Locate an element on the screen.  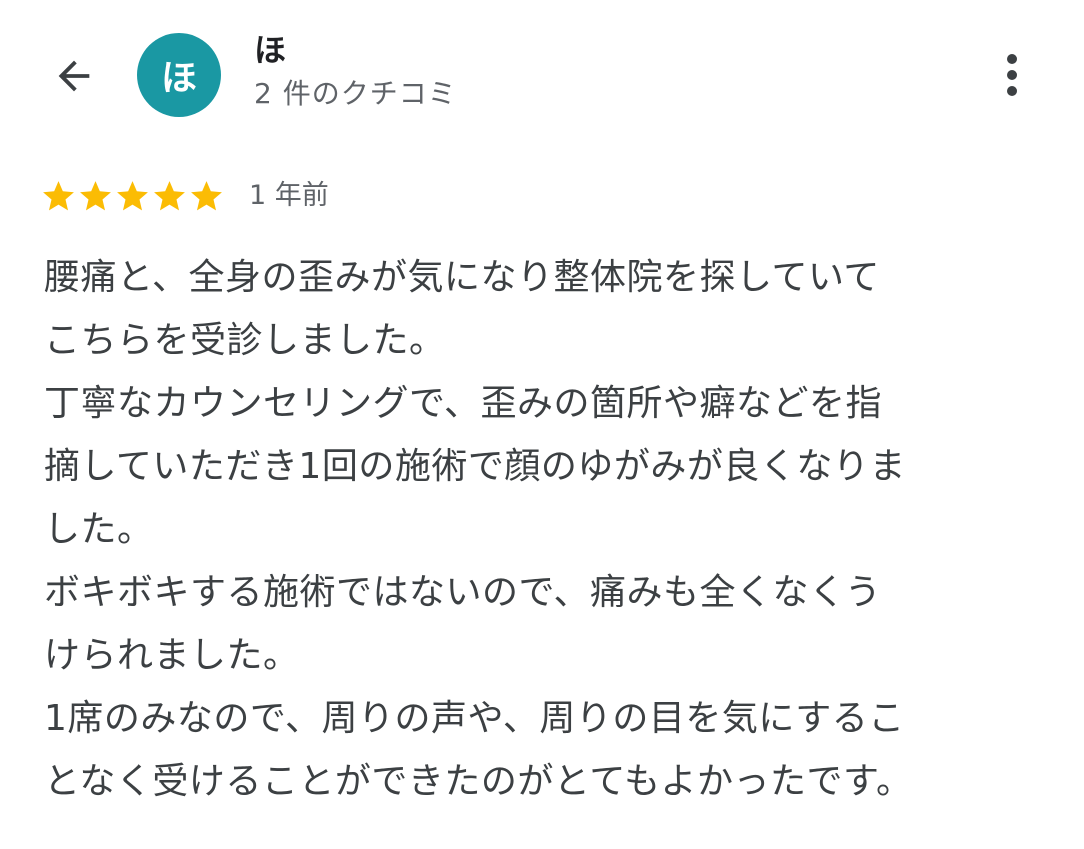
back-button is located at coordinates (74, 76).